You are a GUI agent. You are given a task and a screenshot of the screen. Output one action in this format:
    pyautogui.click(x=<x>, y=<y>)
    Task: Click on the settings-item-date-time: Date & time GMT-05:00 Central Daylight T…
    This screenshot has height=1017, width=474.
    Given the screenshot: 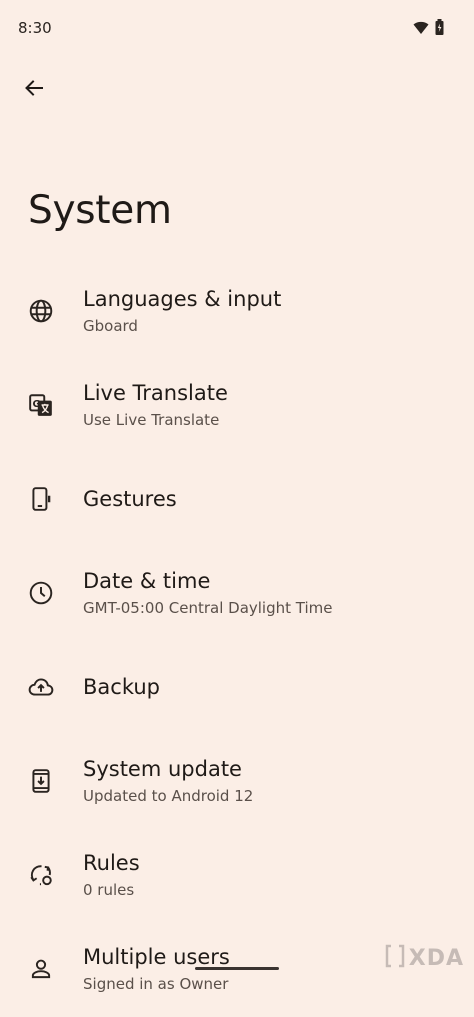 What is the action you would take?
    pyautogui.click(x=237, y=594)
    